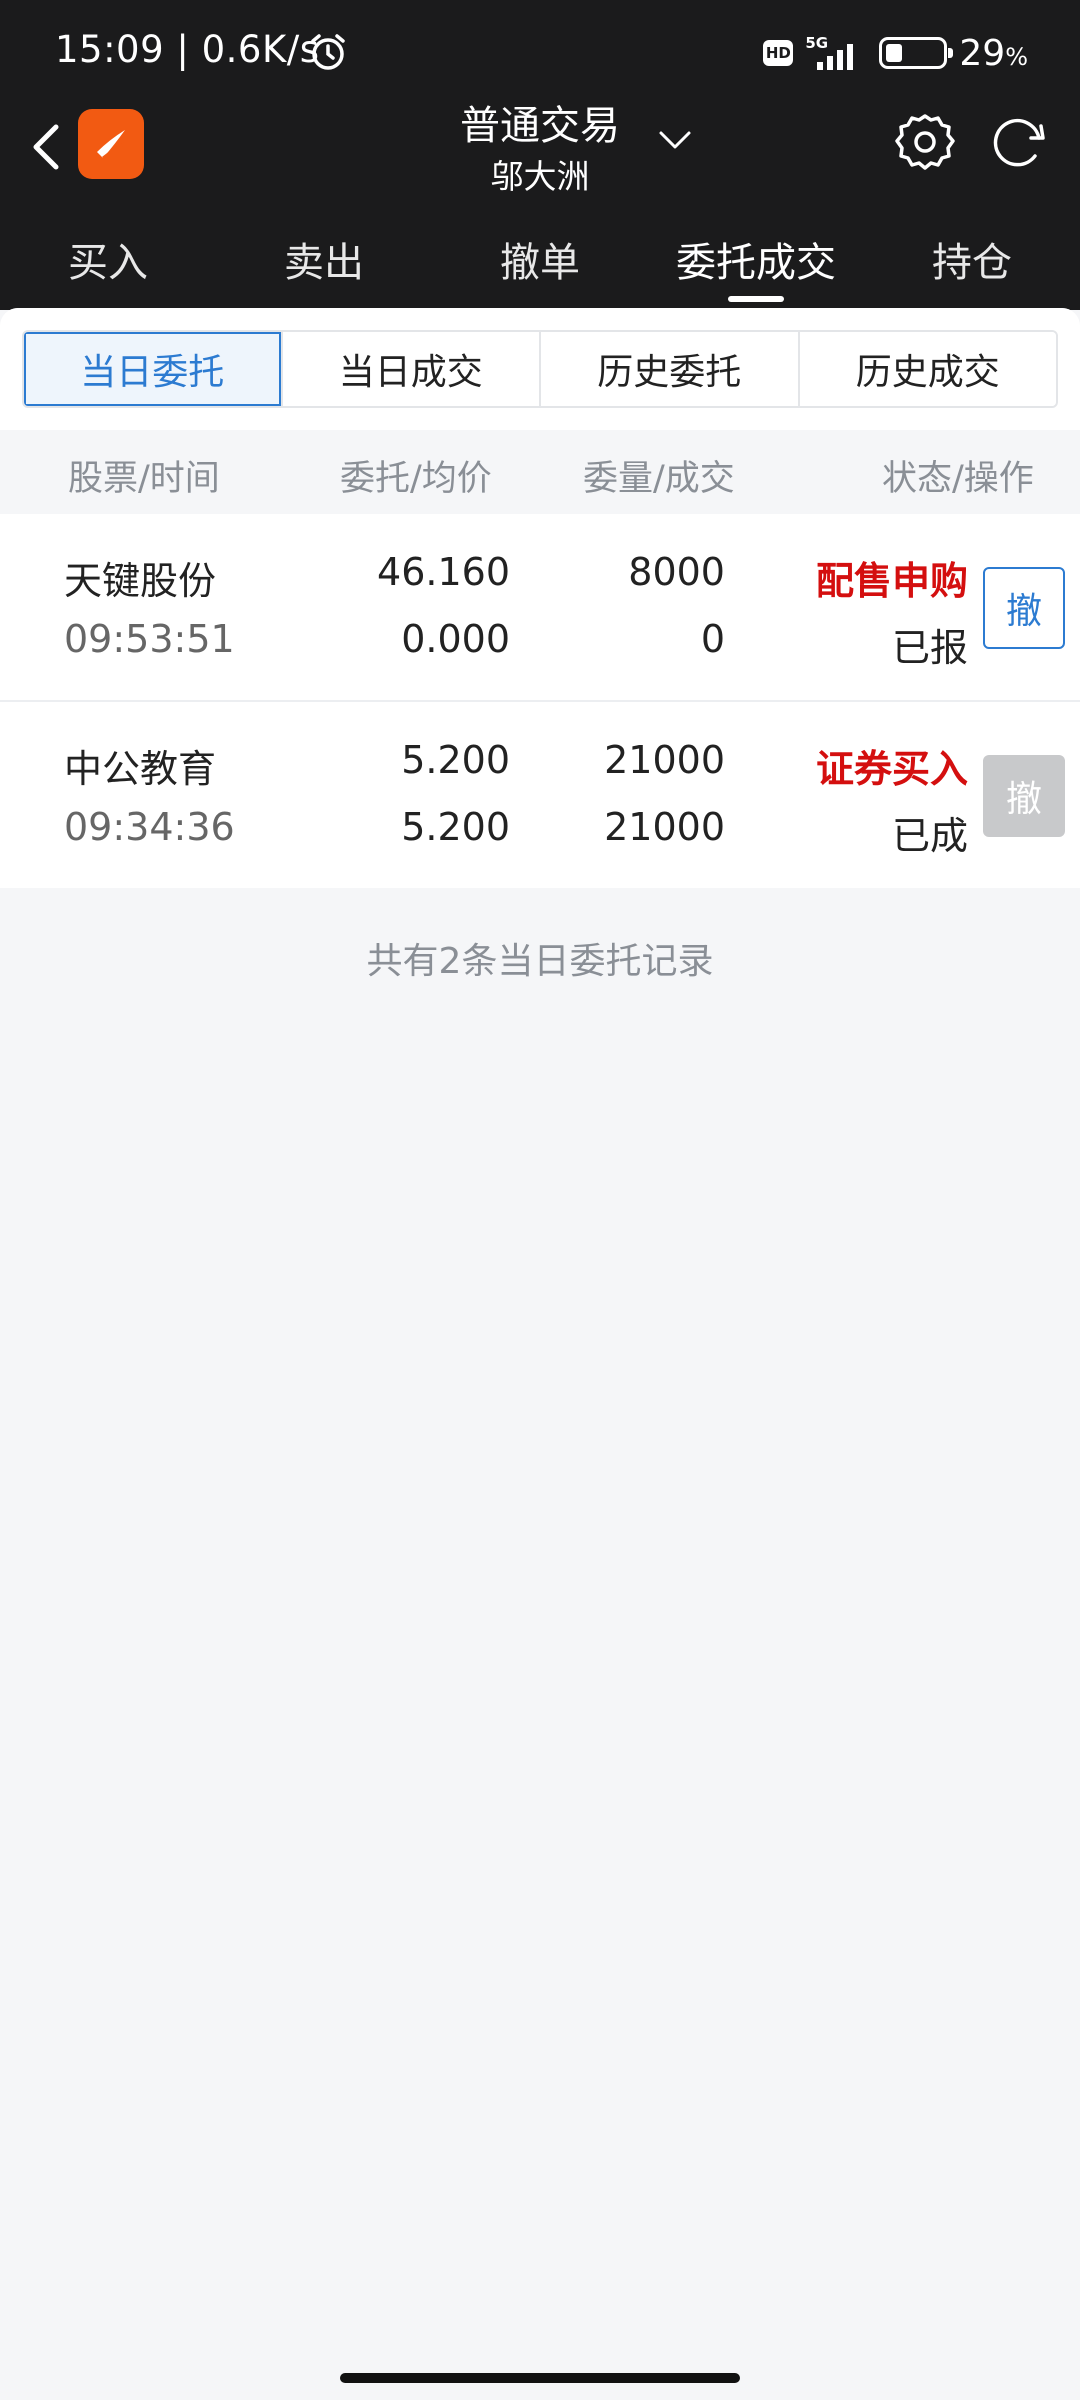 The image size is (1080, 2400). What do you see at coordinates (664, 760) in the screenshot?
I see `order-qty: 21000` at bounding box center [664, 760].